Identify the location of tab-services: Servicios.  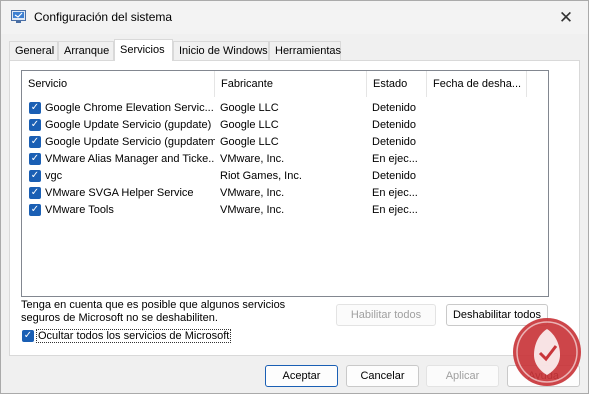
(143, 50).